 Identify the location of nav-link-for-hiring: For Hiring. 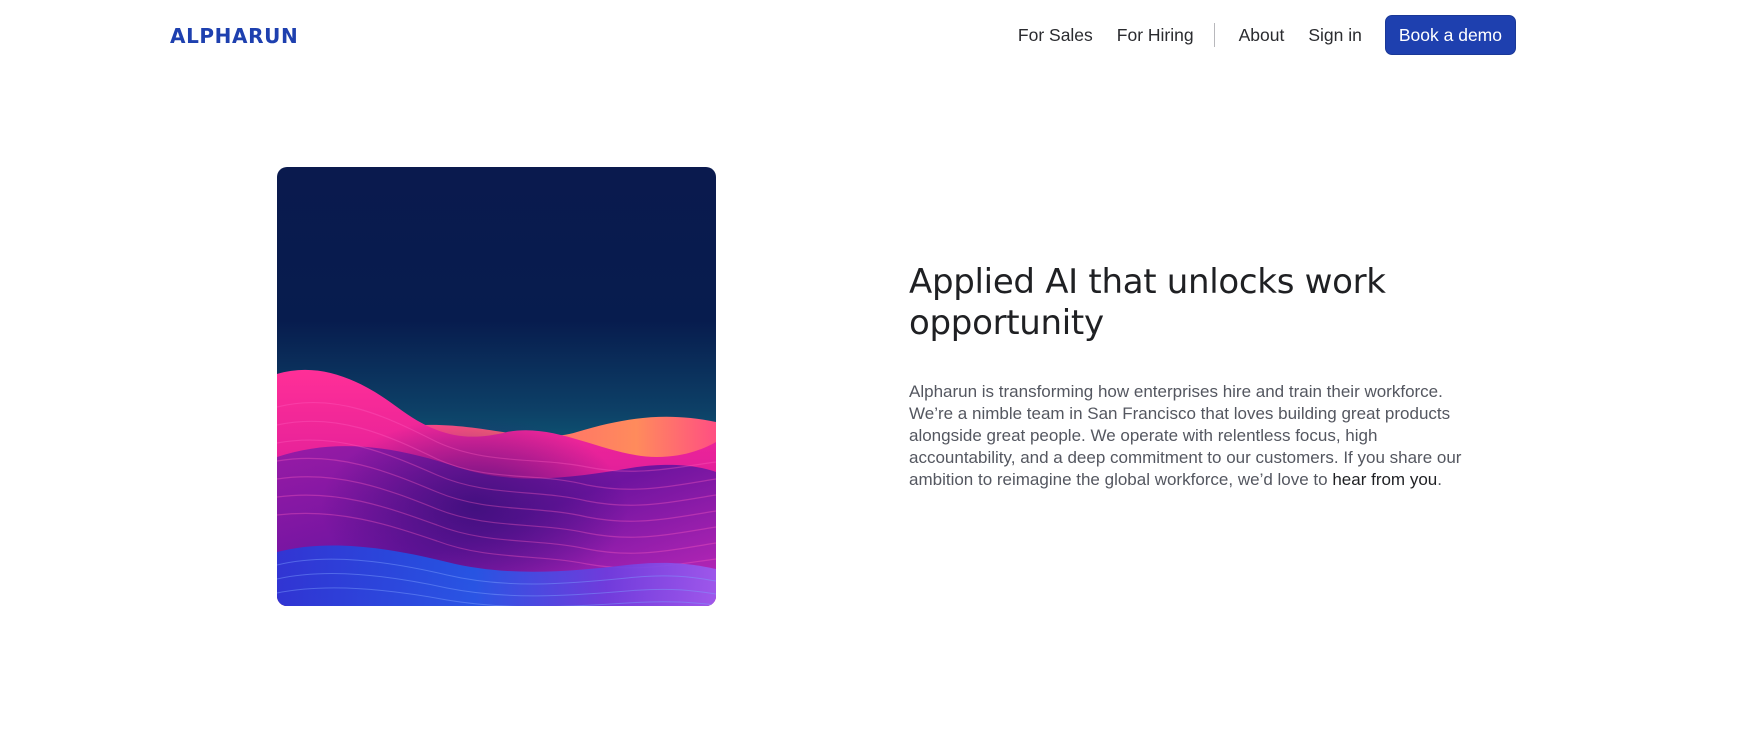
(1155, 35).